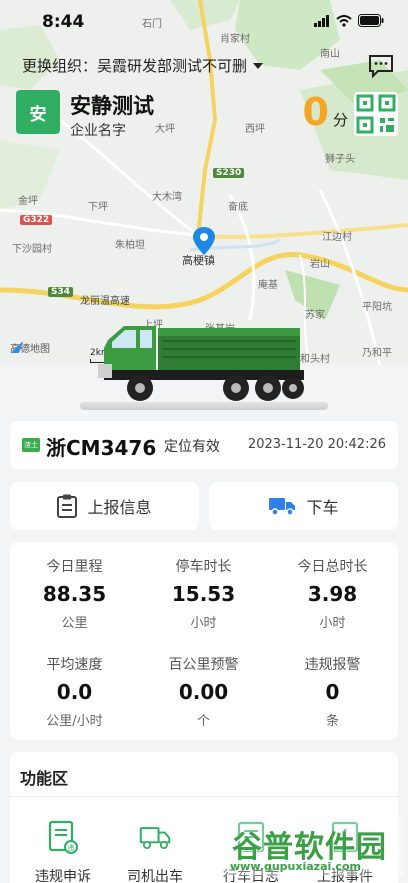  What do you see at coordinates (165, 129) in the screenshot?
I see `map-label: 大坪` at bounding box center [165, 129].